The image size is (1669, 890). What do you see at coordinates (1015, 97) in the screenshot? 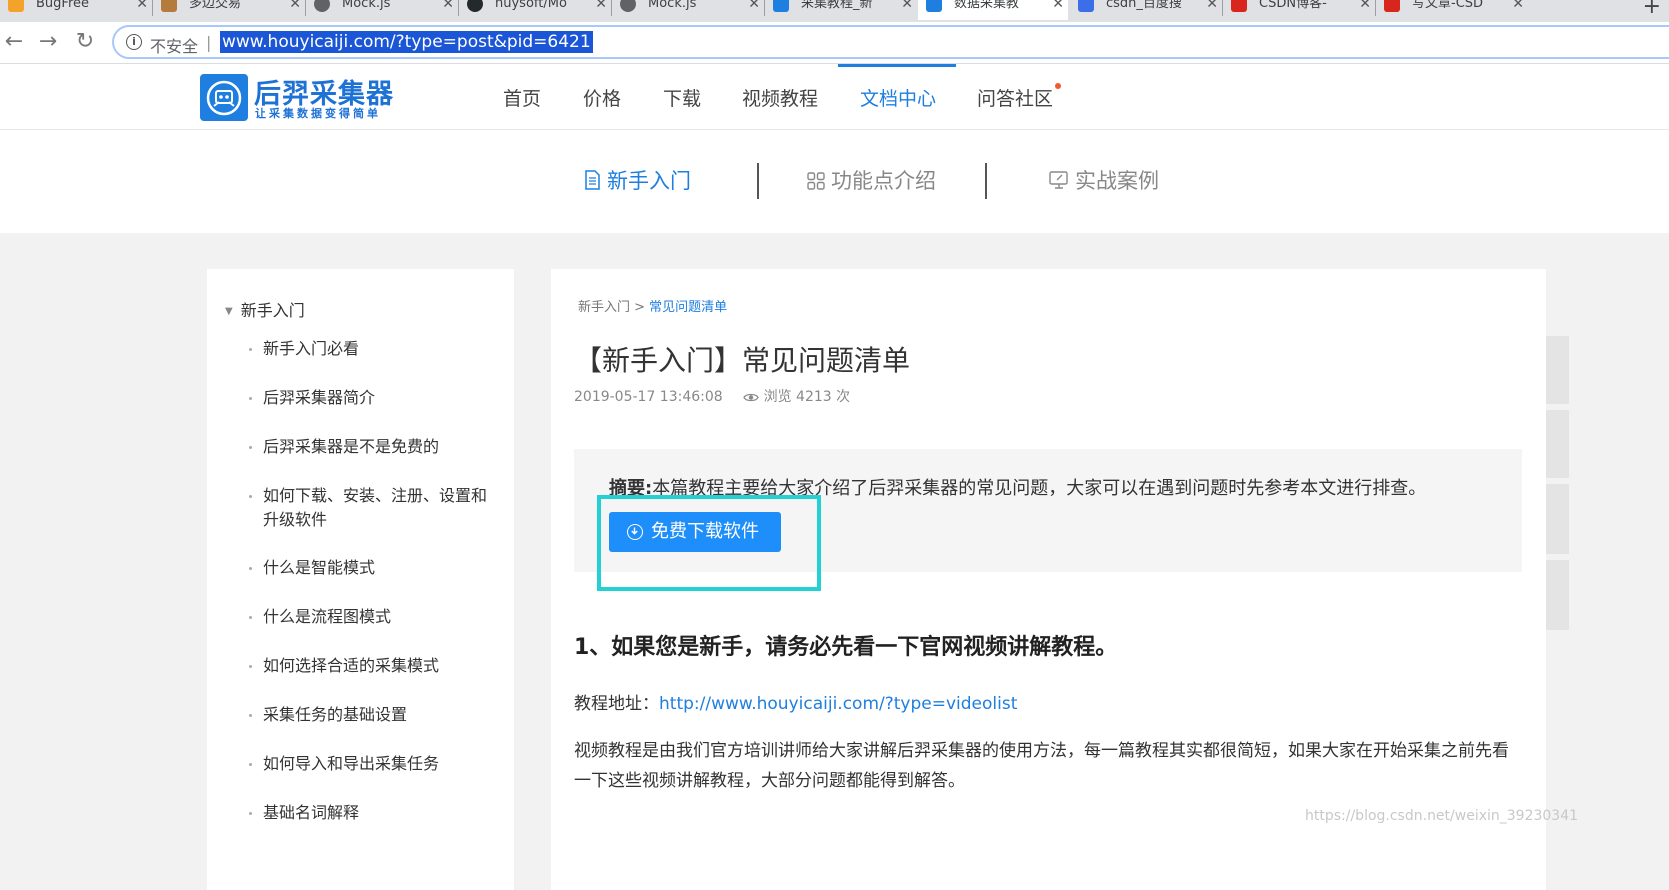
I see `nav-qa-community: 问答社区` at bounding box center [1015, 97].